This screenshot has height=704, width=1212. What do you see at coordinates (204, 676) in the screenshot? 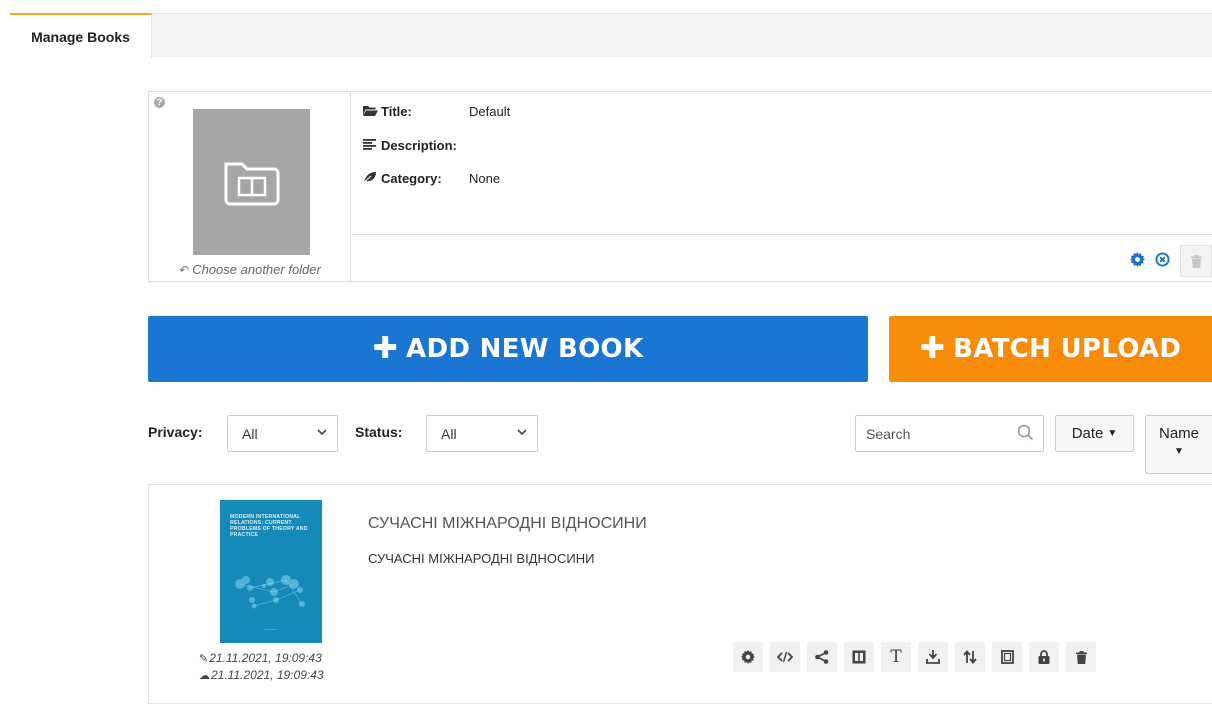
I see `cloud-icon: ☁` at bounding box center [204, 676].